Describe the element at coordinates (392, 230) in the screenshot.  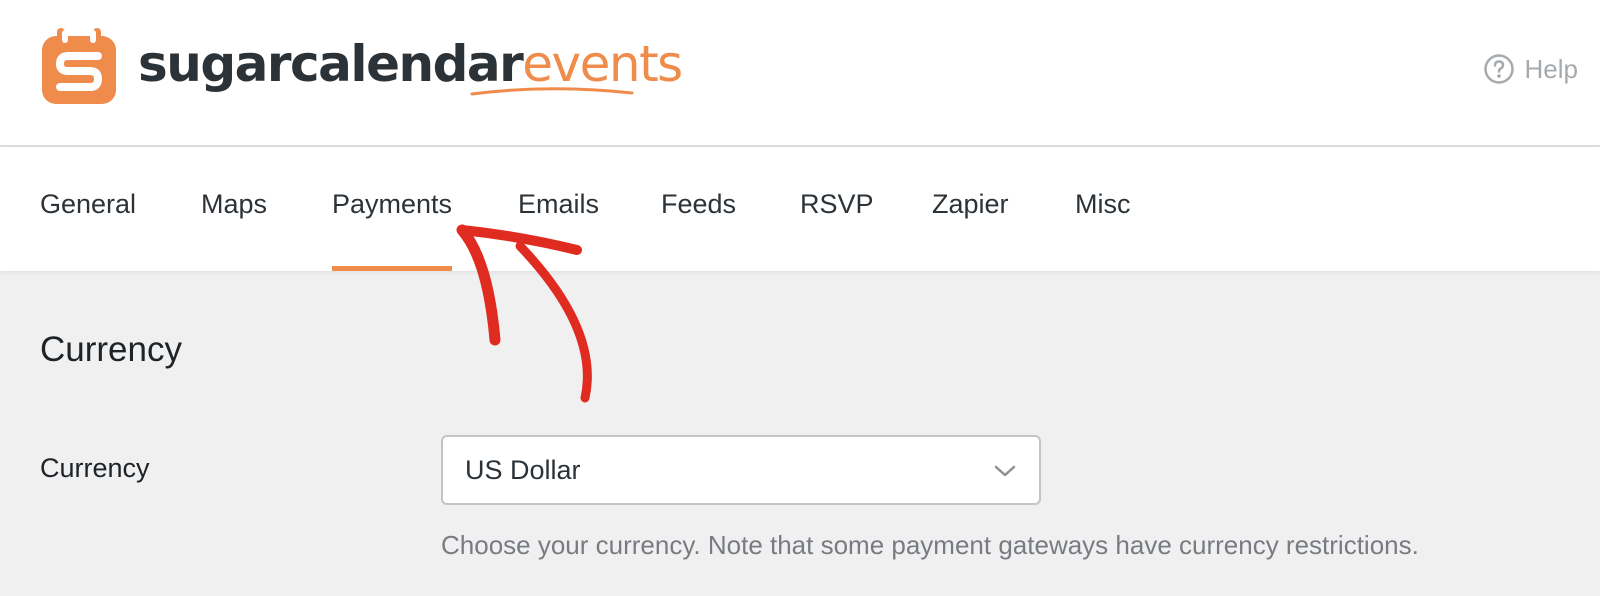
I see `tab-payments: Payments` at that location.